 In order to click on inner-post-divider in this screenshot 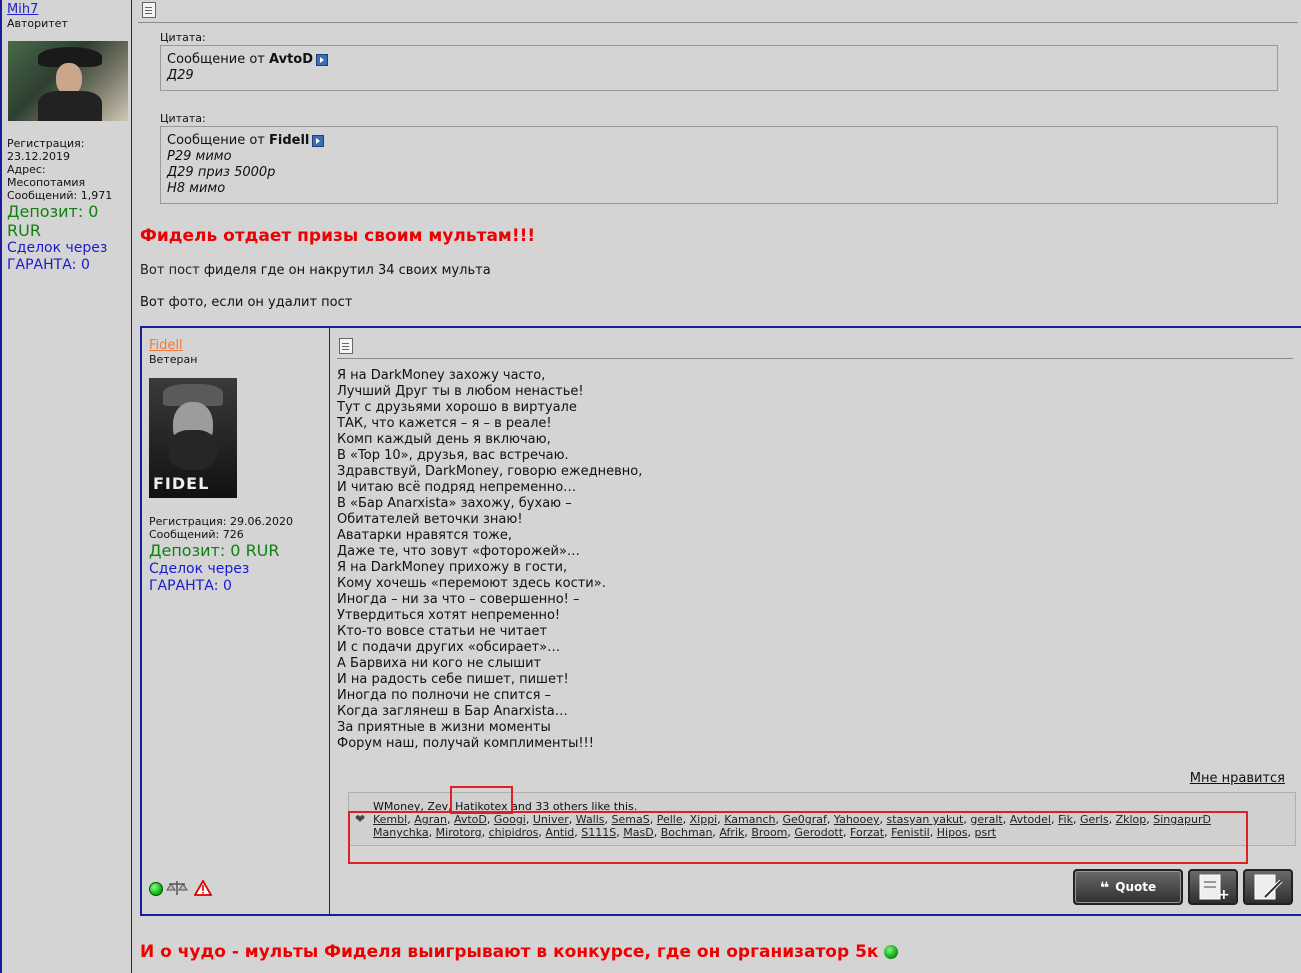, I will do `click(815, 358)`.